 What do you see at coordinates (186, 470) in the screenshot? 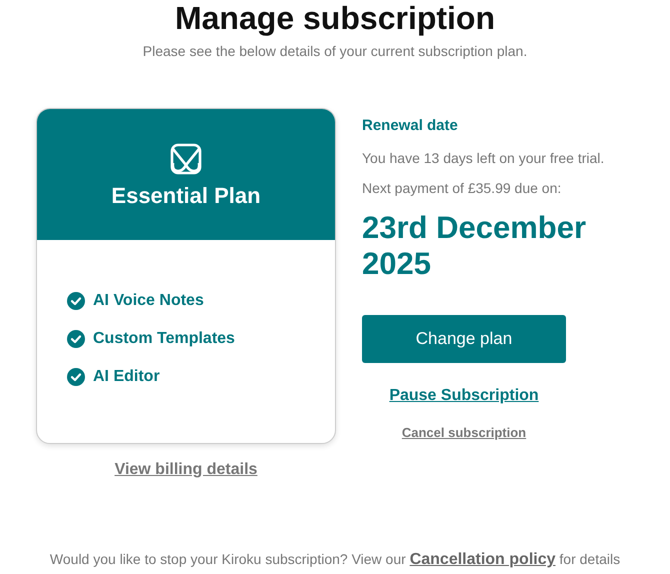
I see `billing-details-link: View billing details` at bounding box center [186, 470].